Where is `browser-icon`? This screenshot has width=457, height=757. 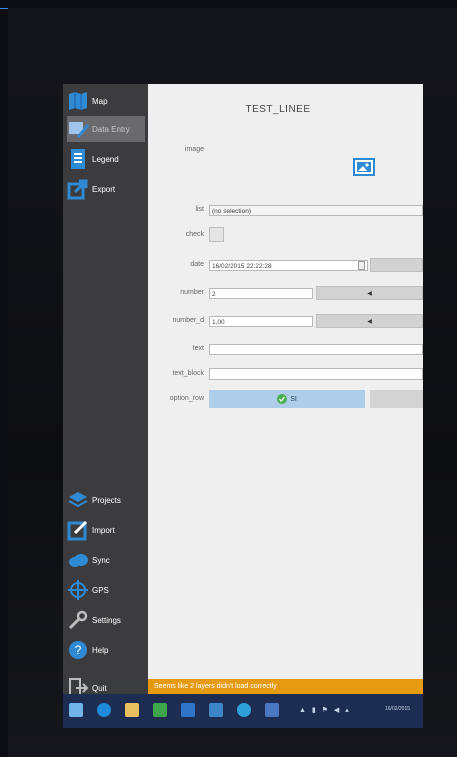 browser-icon is located at coordinates (160, 710).